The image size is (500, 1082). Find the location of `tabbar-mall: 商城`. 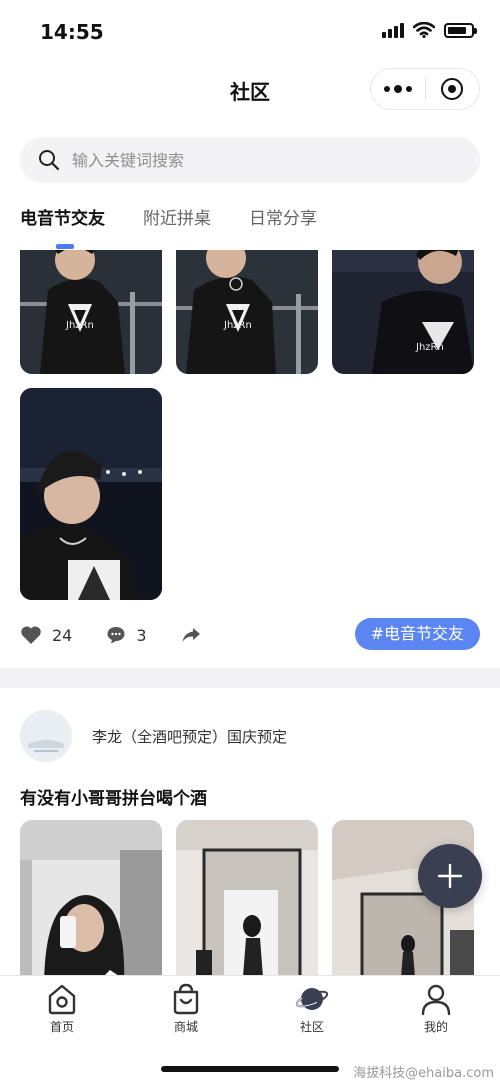

tabbar-mall: 商城 is located at coordinates (186, 1008).